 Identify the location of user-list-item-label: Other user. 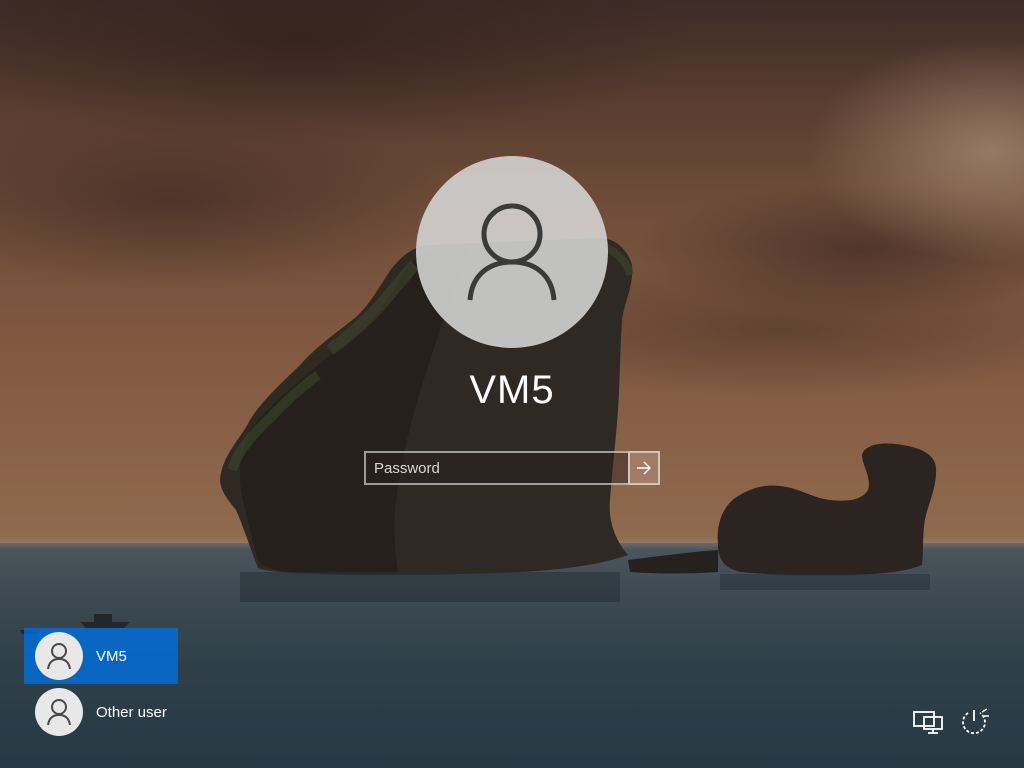
(131, 712).